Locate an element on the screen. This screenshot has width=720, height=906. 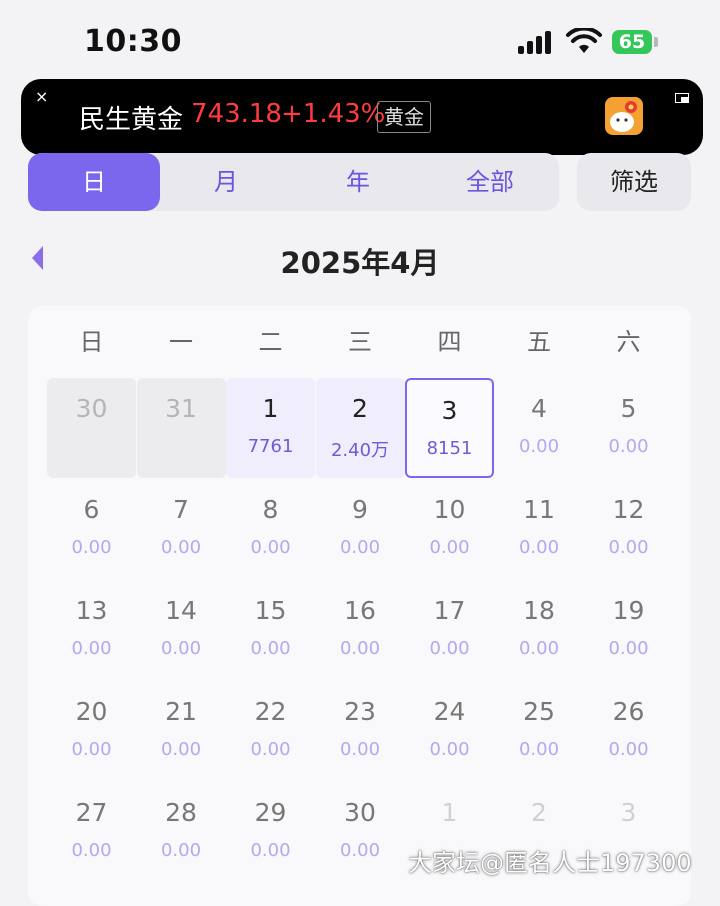
app-icon is located at coordinates (624, 116).